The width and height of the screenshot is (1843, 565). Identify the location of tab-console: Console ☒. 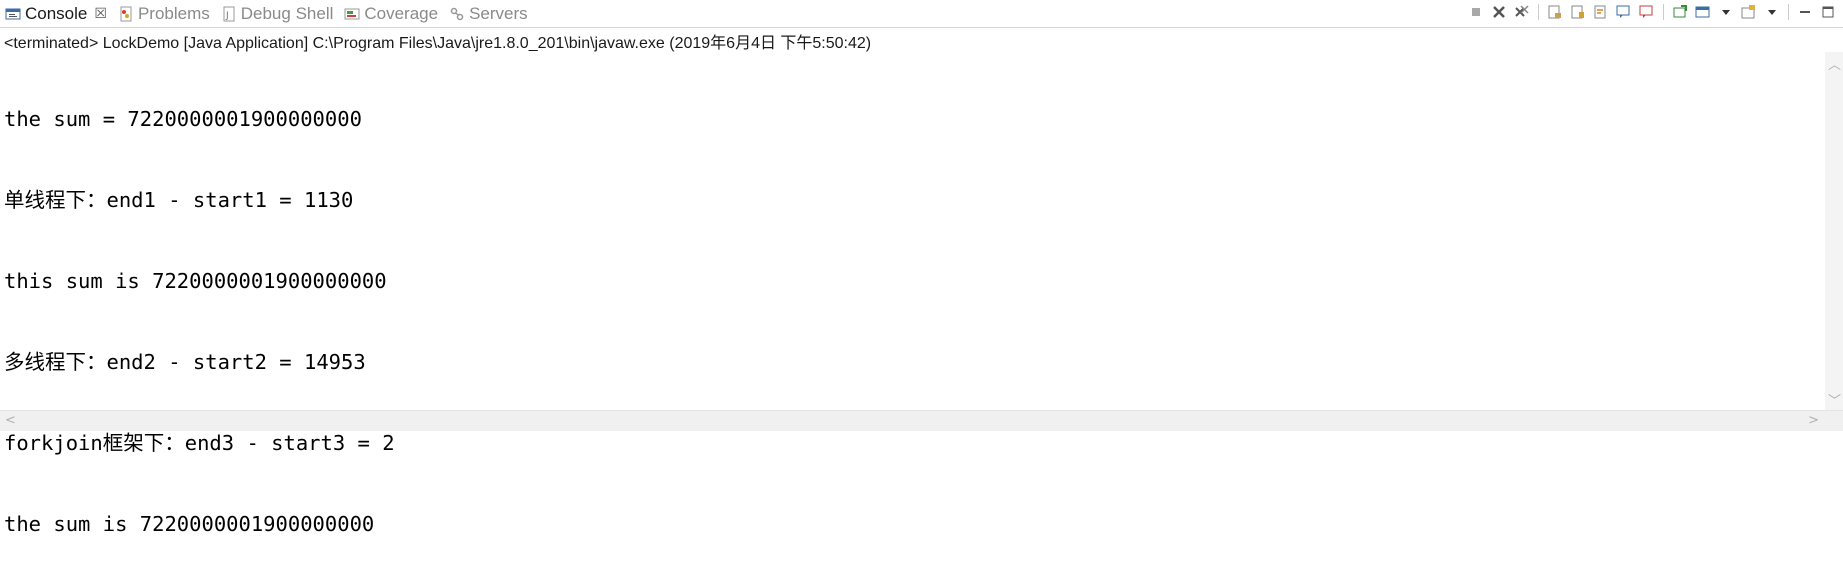
(56, 13).